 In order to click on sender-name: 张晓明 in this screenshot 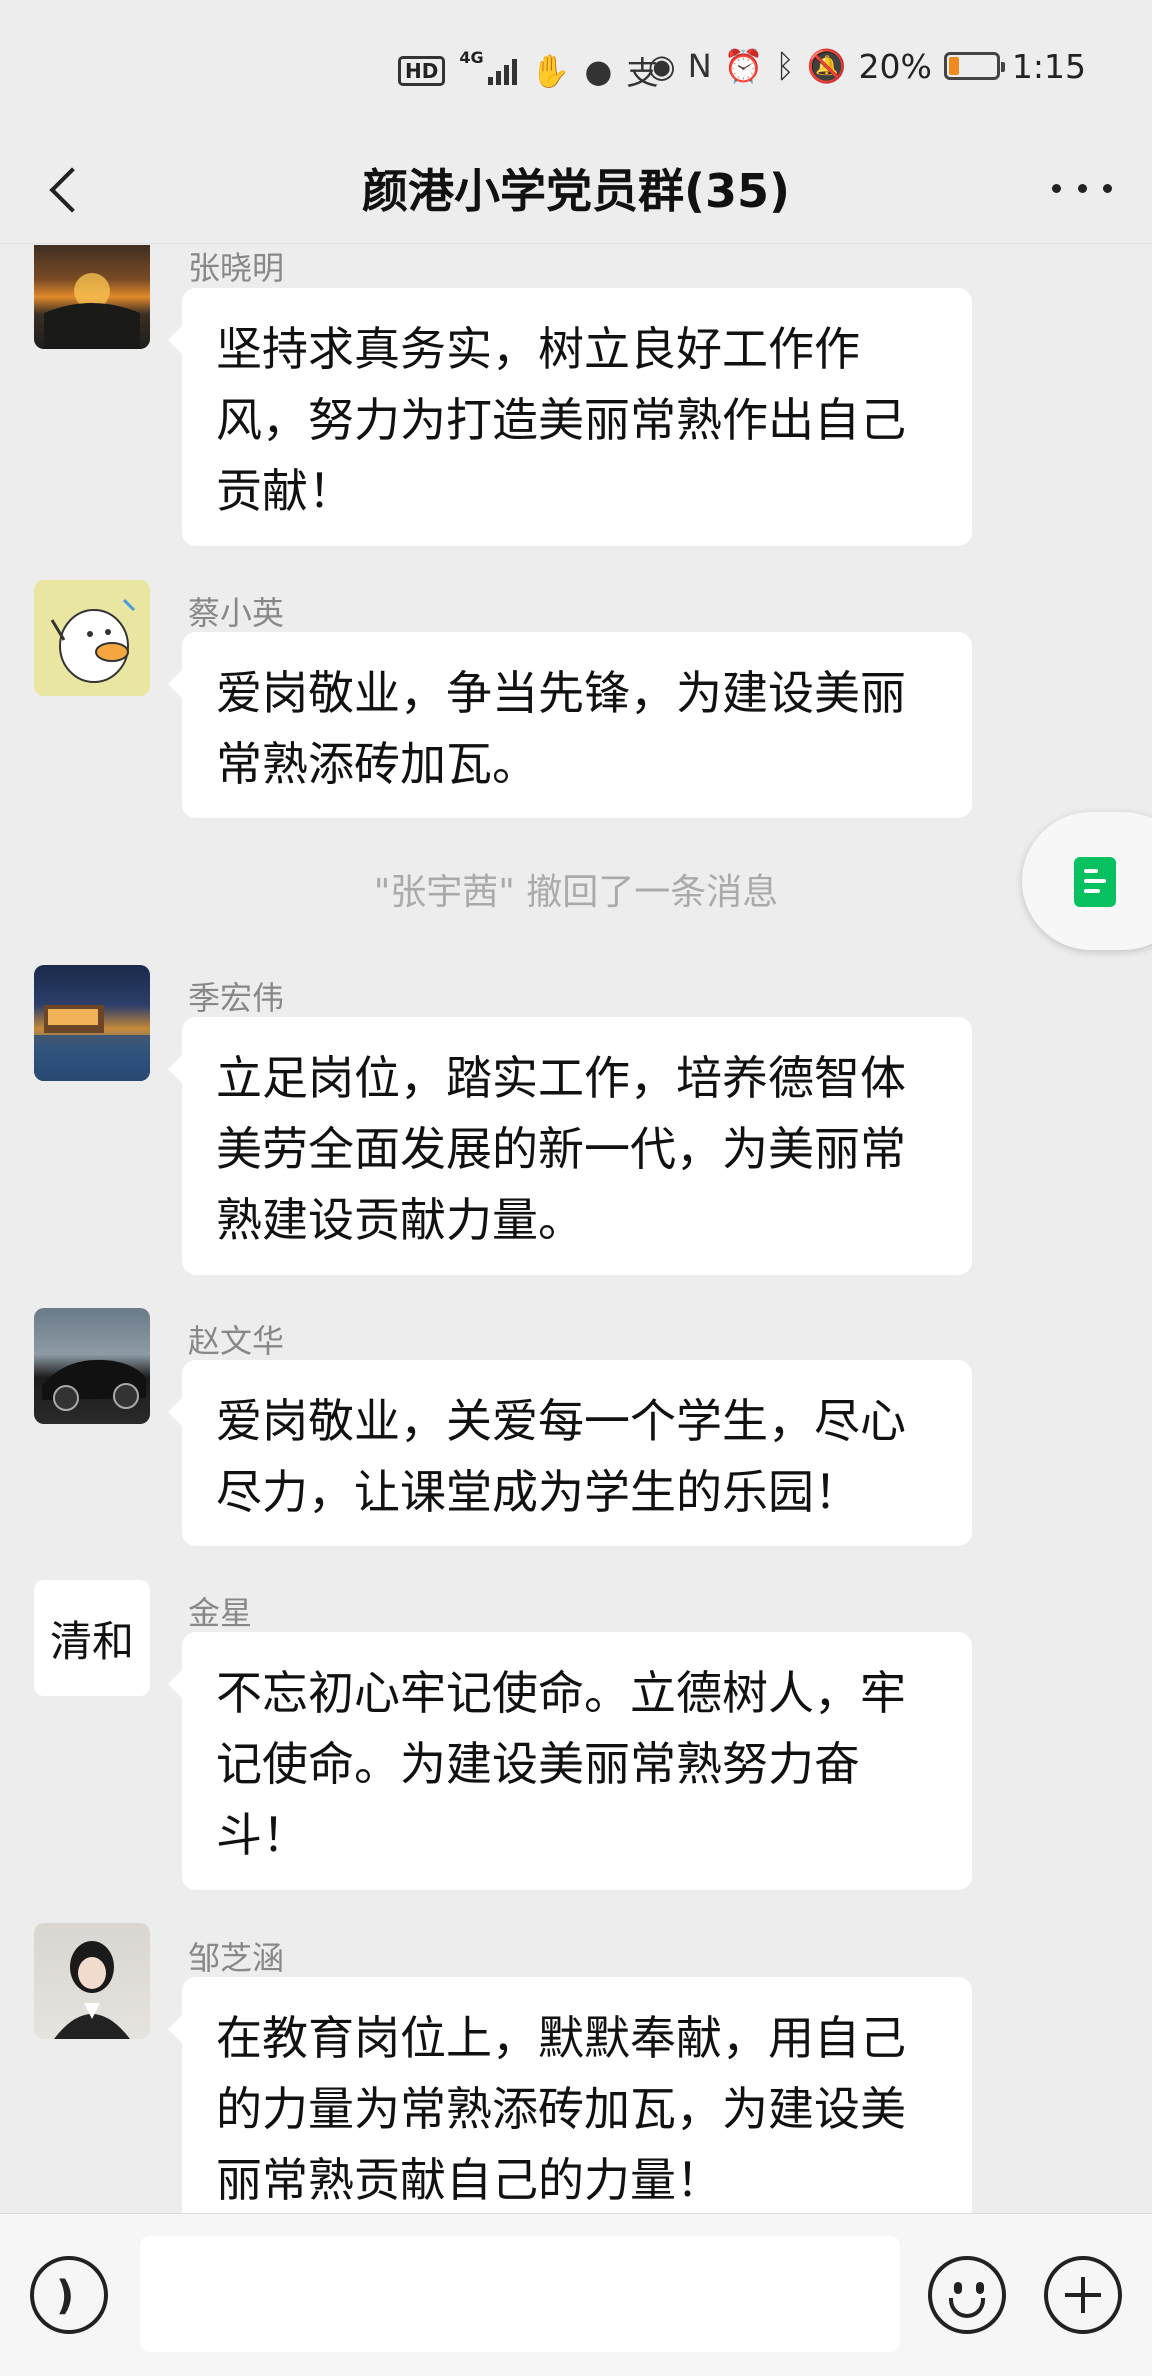, I will do `click(236, 268)`.